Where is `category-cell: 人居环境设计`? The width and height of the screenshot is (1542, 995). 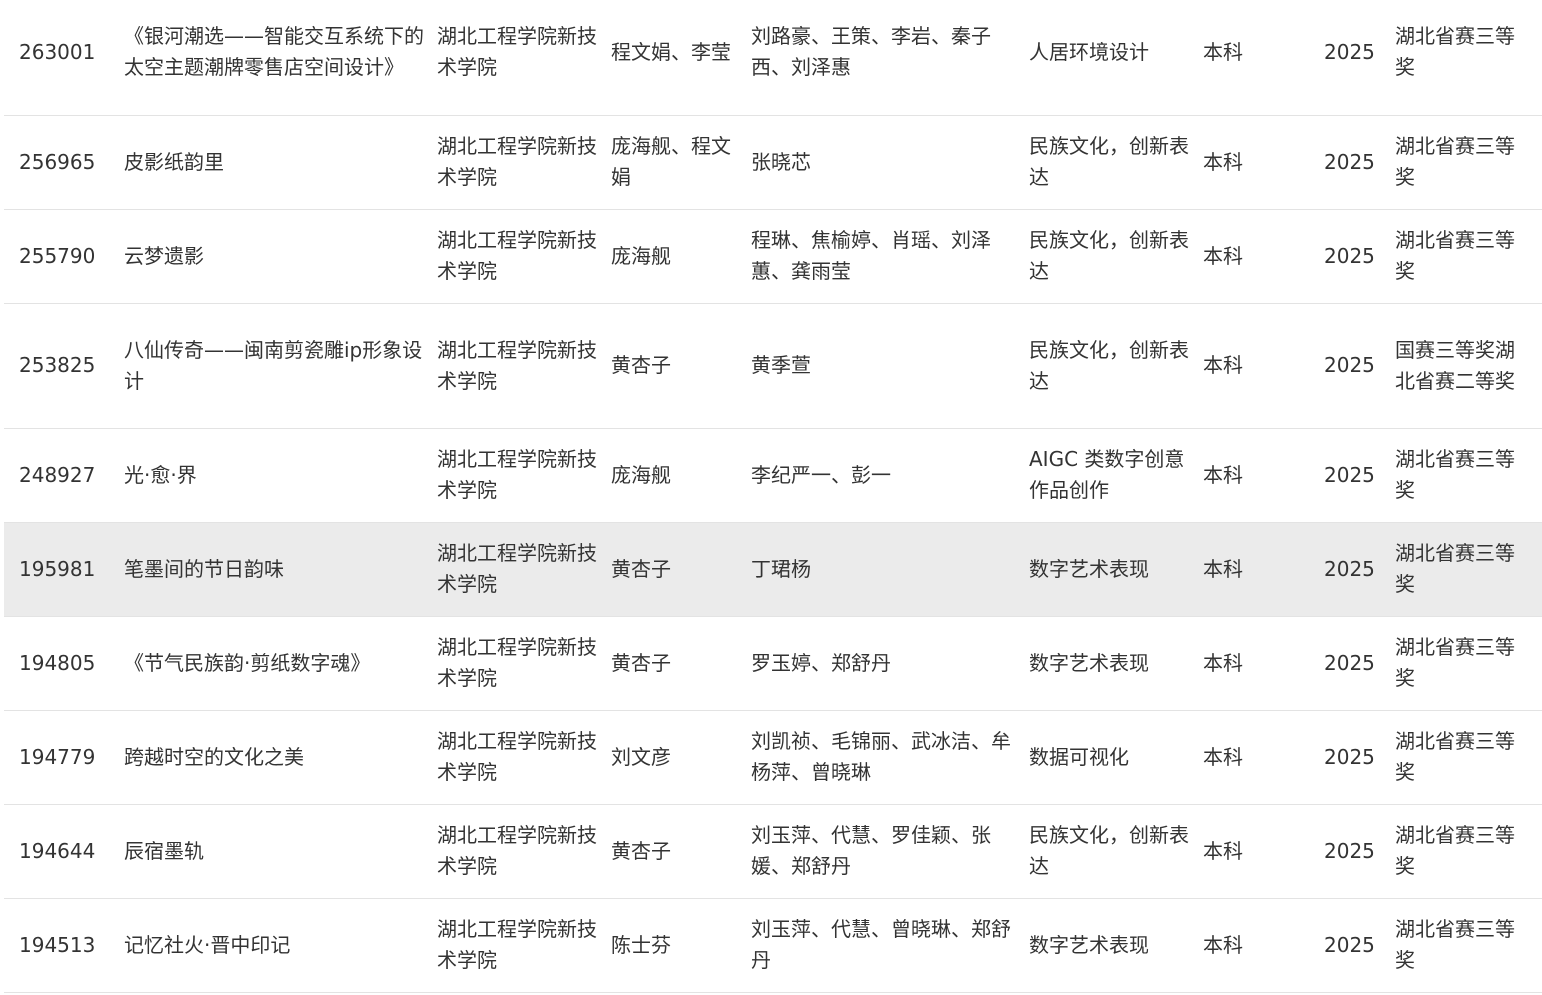 category-cell: 人居环境设计 is located at coordinates (1116, 58).